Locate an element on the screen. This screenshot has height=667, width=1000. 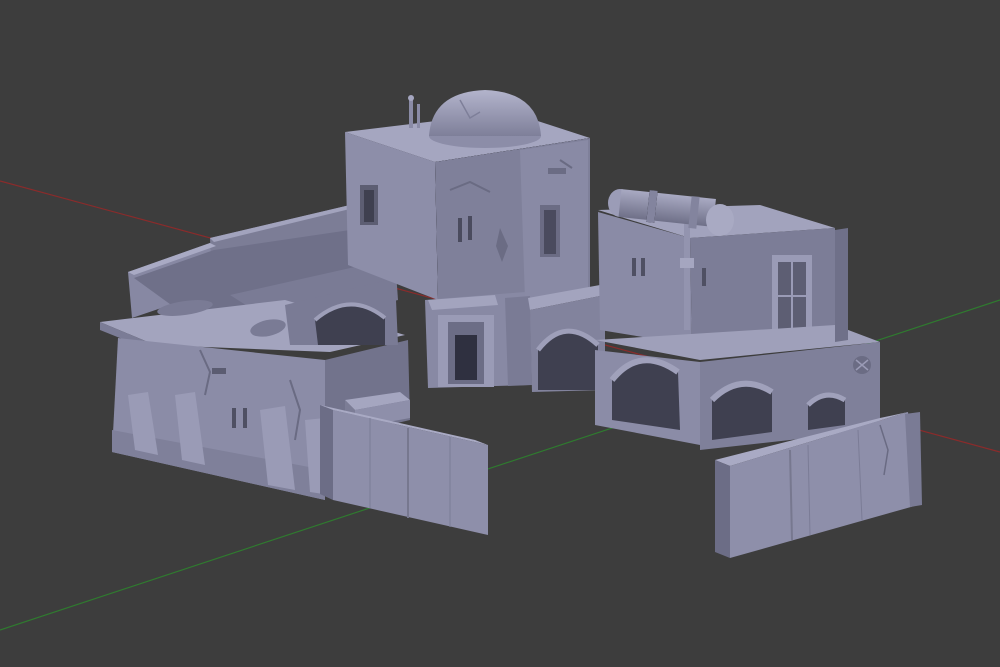
right-building is located at coordinates (737, 319).